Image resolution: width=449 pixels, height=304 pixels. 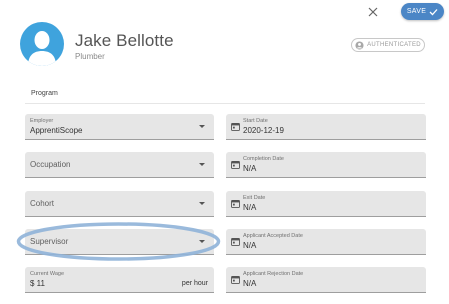 I want to click on person-silhouette-icon, so click(x=42, y=48).